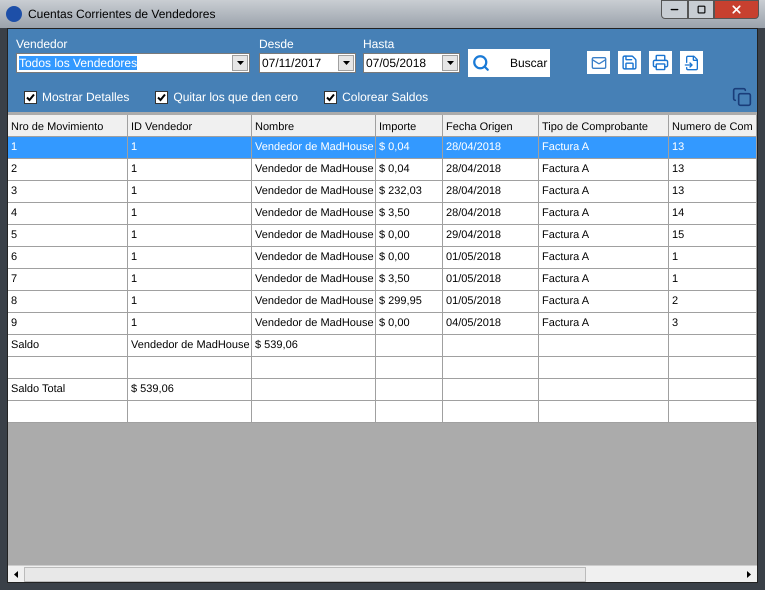 This screenshot has height=590, width=765. What do you see at coordinates (14, 302) in the screenshot?
I see `table-cell-text: 8` at bounding box center [14, 302].